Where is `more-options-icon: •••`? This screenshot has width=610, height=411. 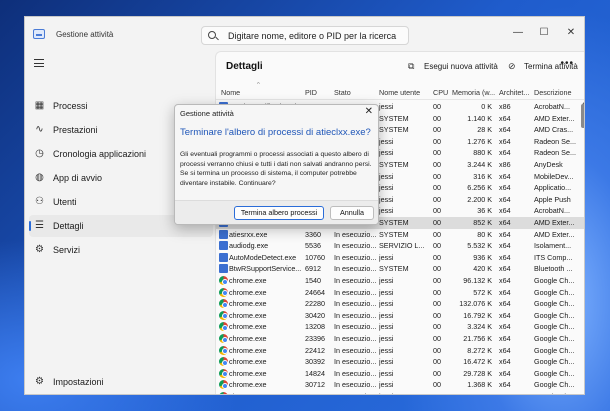 more-options-icon: ••• is located at coordinates (567, 63).